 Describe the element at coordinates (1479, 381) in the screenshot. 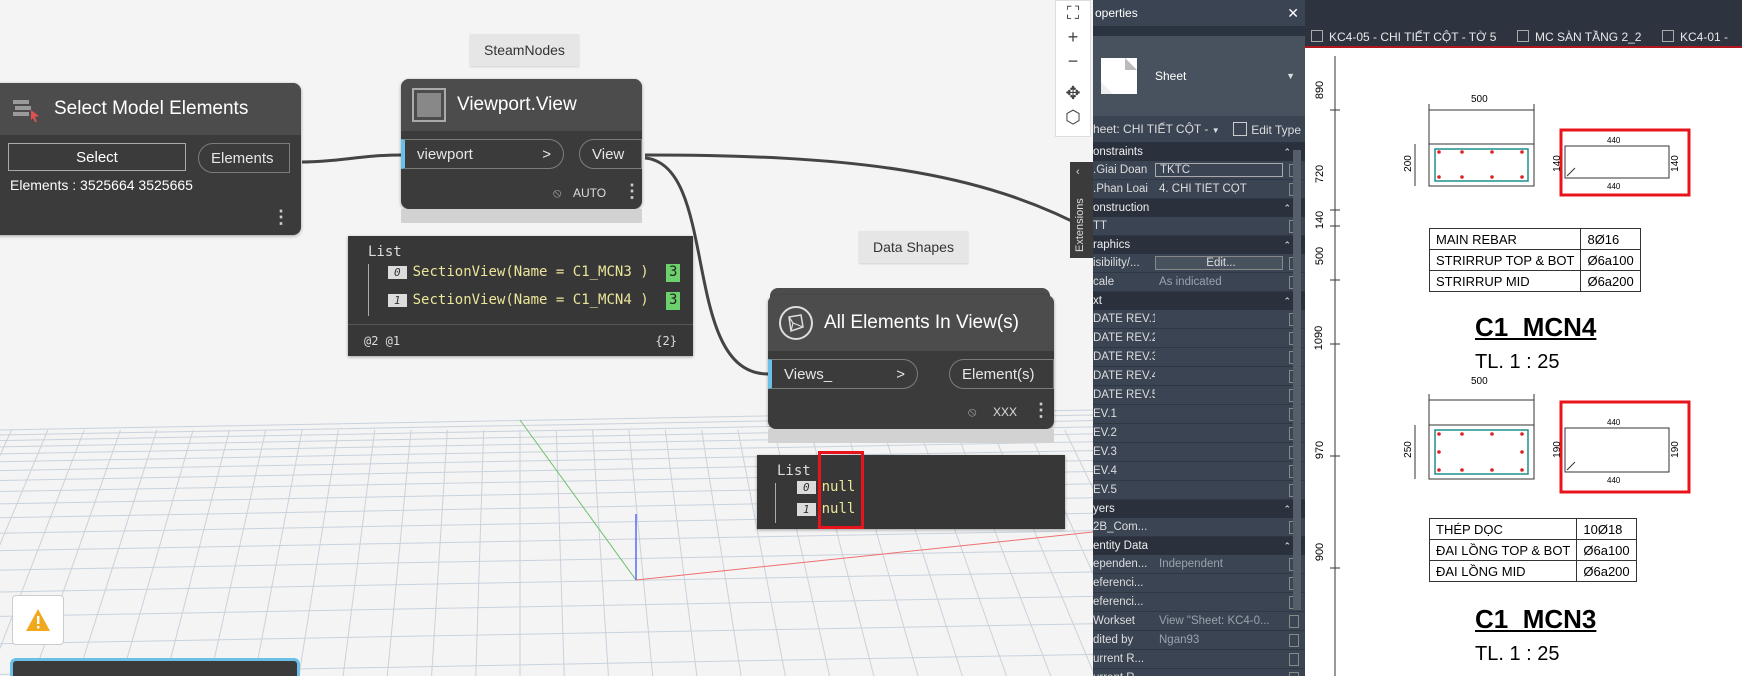

I see `dim-width: 500` at that location.